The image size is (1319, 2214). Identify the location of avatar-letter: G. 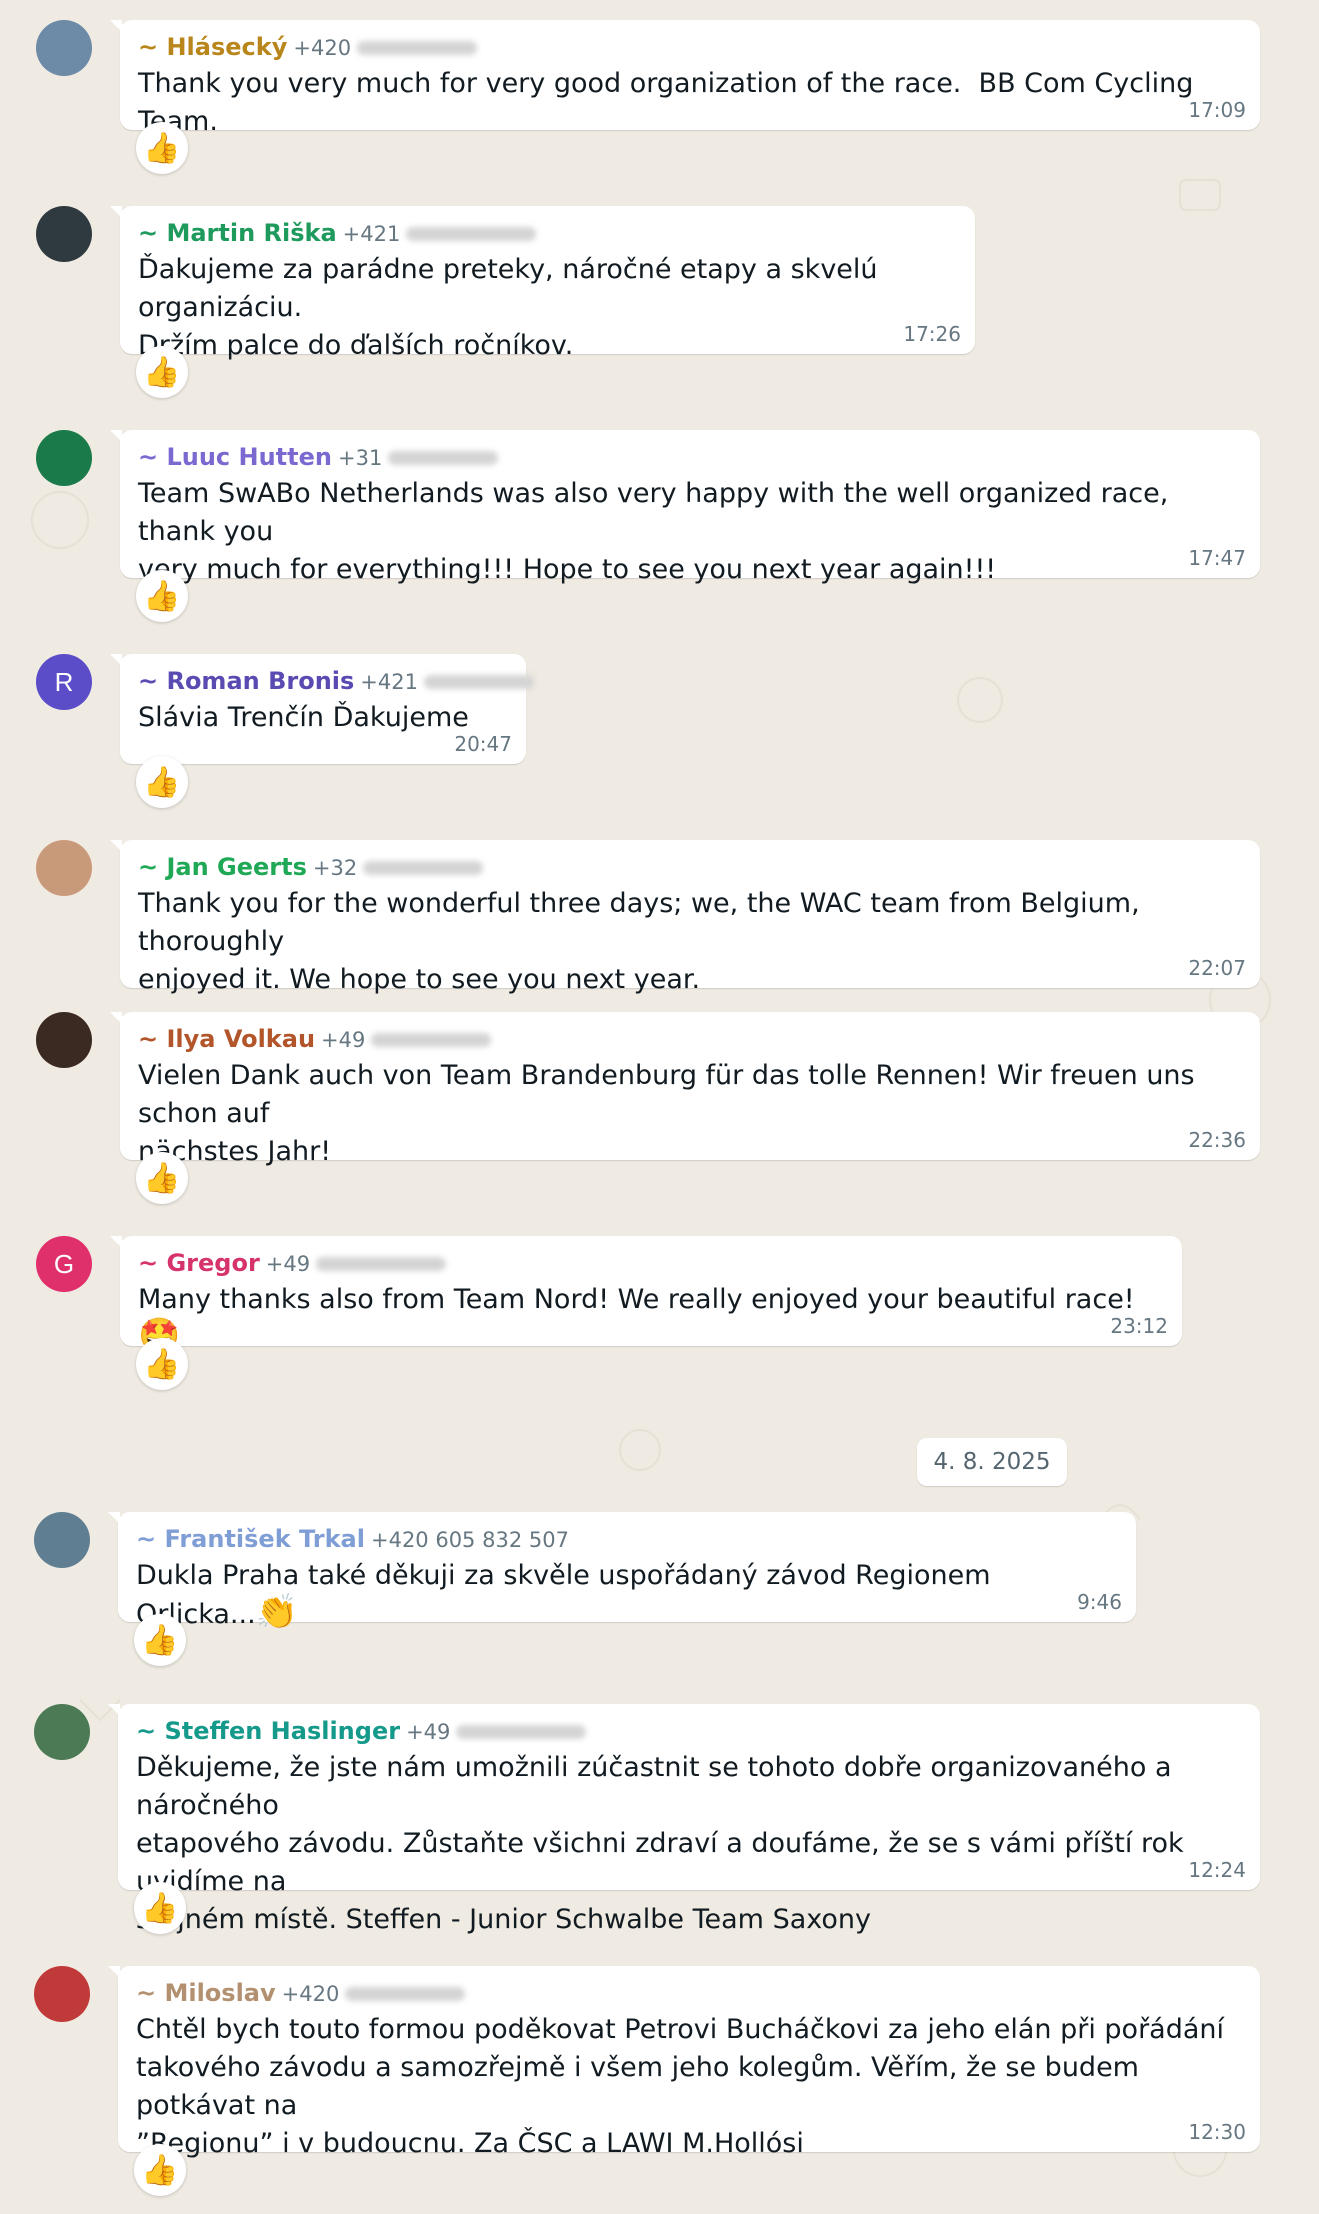
(64, 1263).